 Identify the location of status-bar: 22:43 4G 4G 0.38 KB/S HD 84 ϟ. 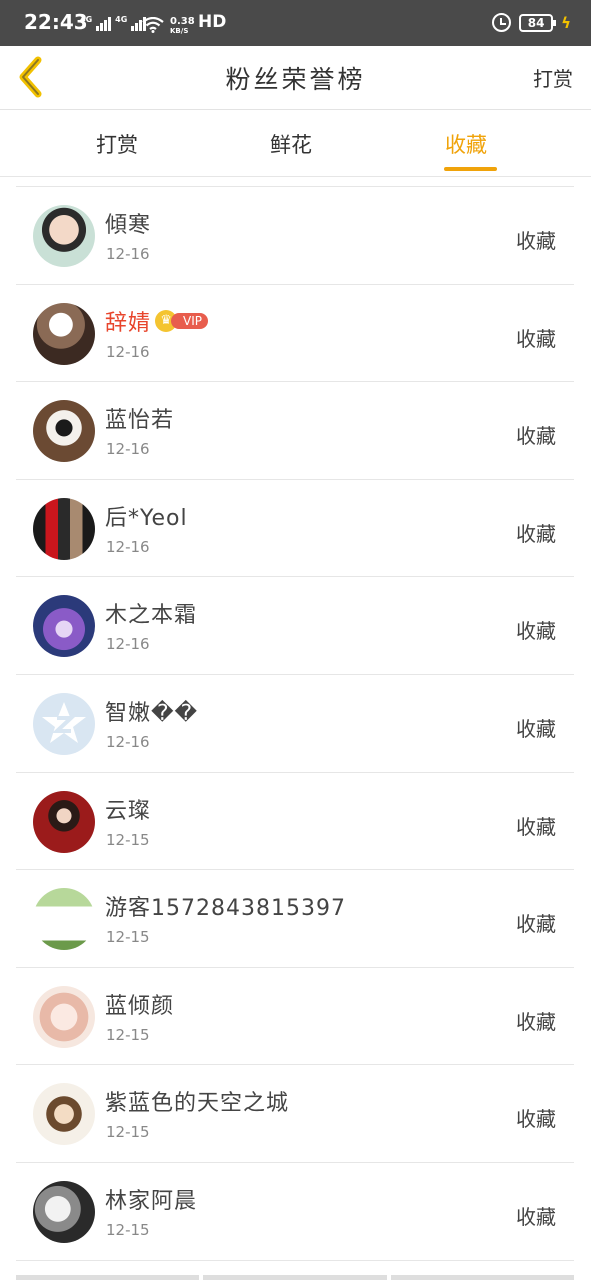
(295, 23).